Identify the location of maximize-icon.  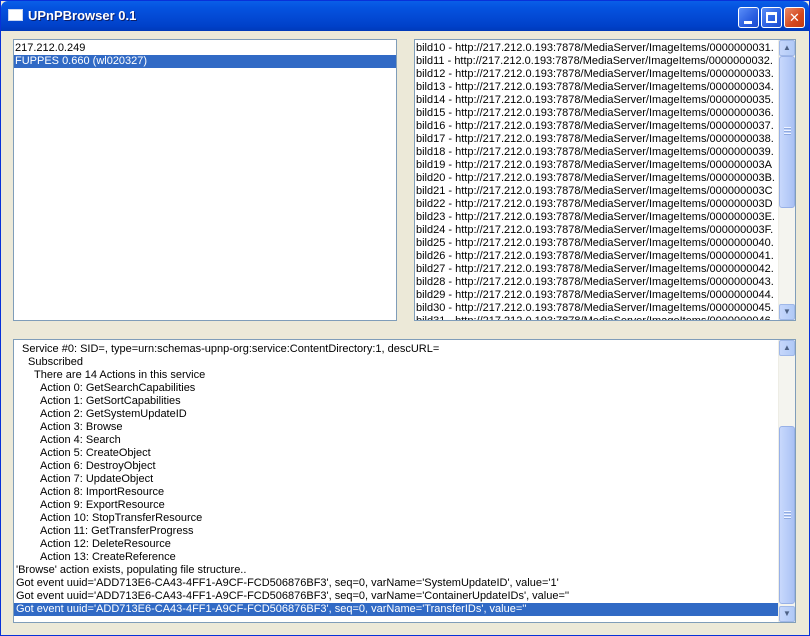
(771, 17).